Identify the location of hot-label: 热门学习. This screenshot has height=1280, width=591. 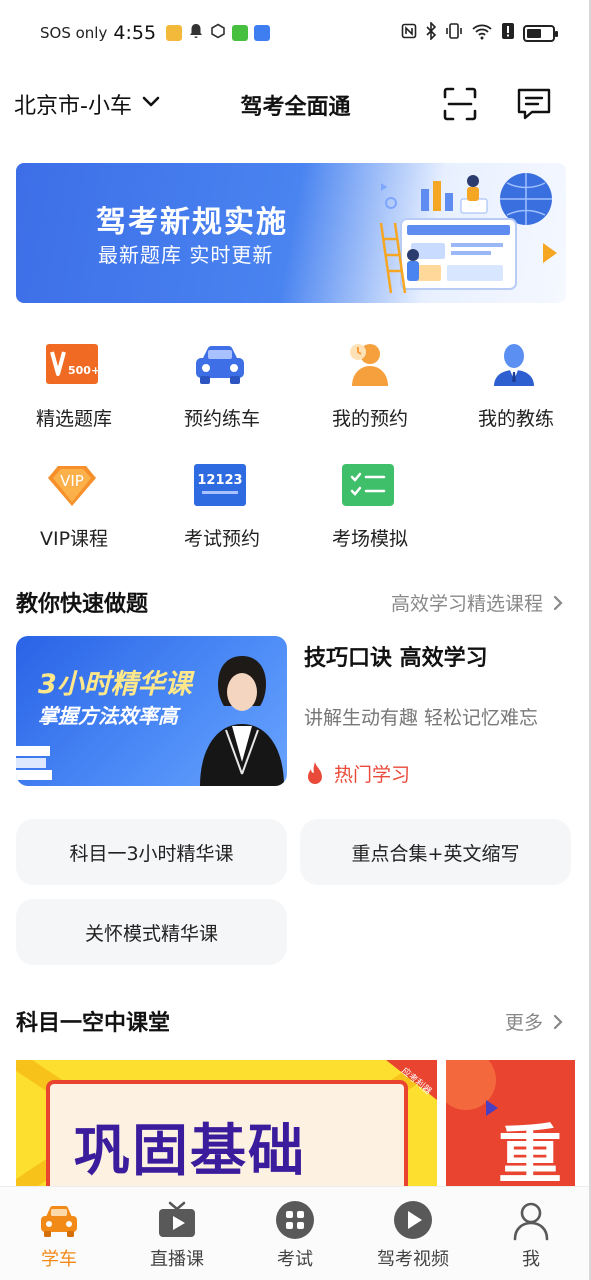
(372, 775).